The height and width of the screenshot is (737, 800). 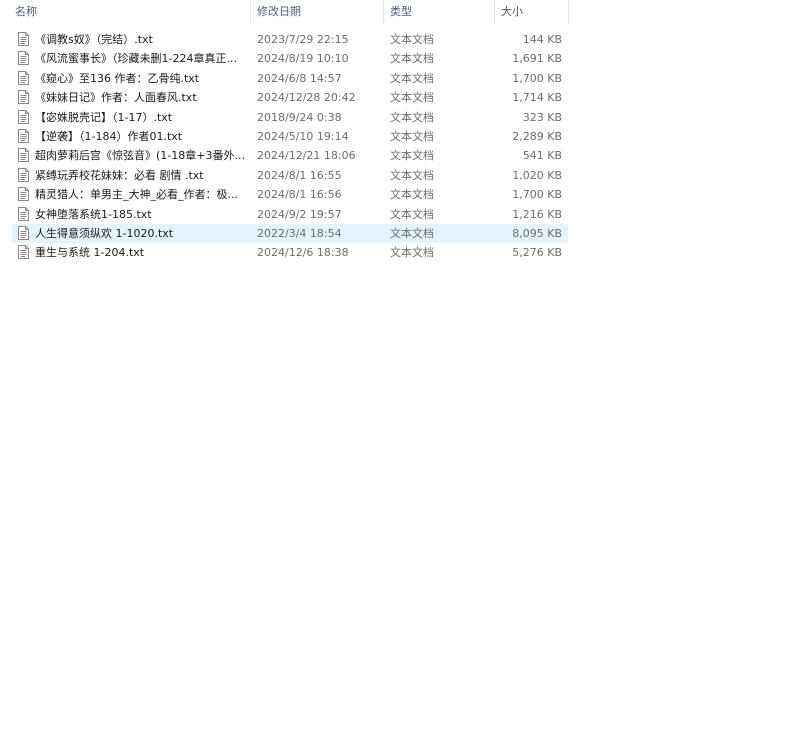 What do you see at coordinates (299, 78) in the screenshot?
I see `file-date: 2024/6/8 14:57` at bounding box center [299, 78].